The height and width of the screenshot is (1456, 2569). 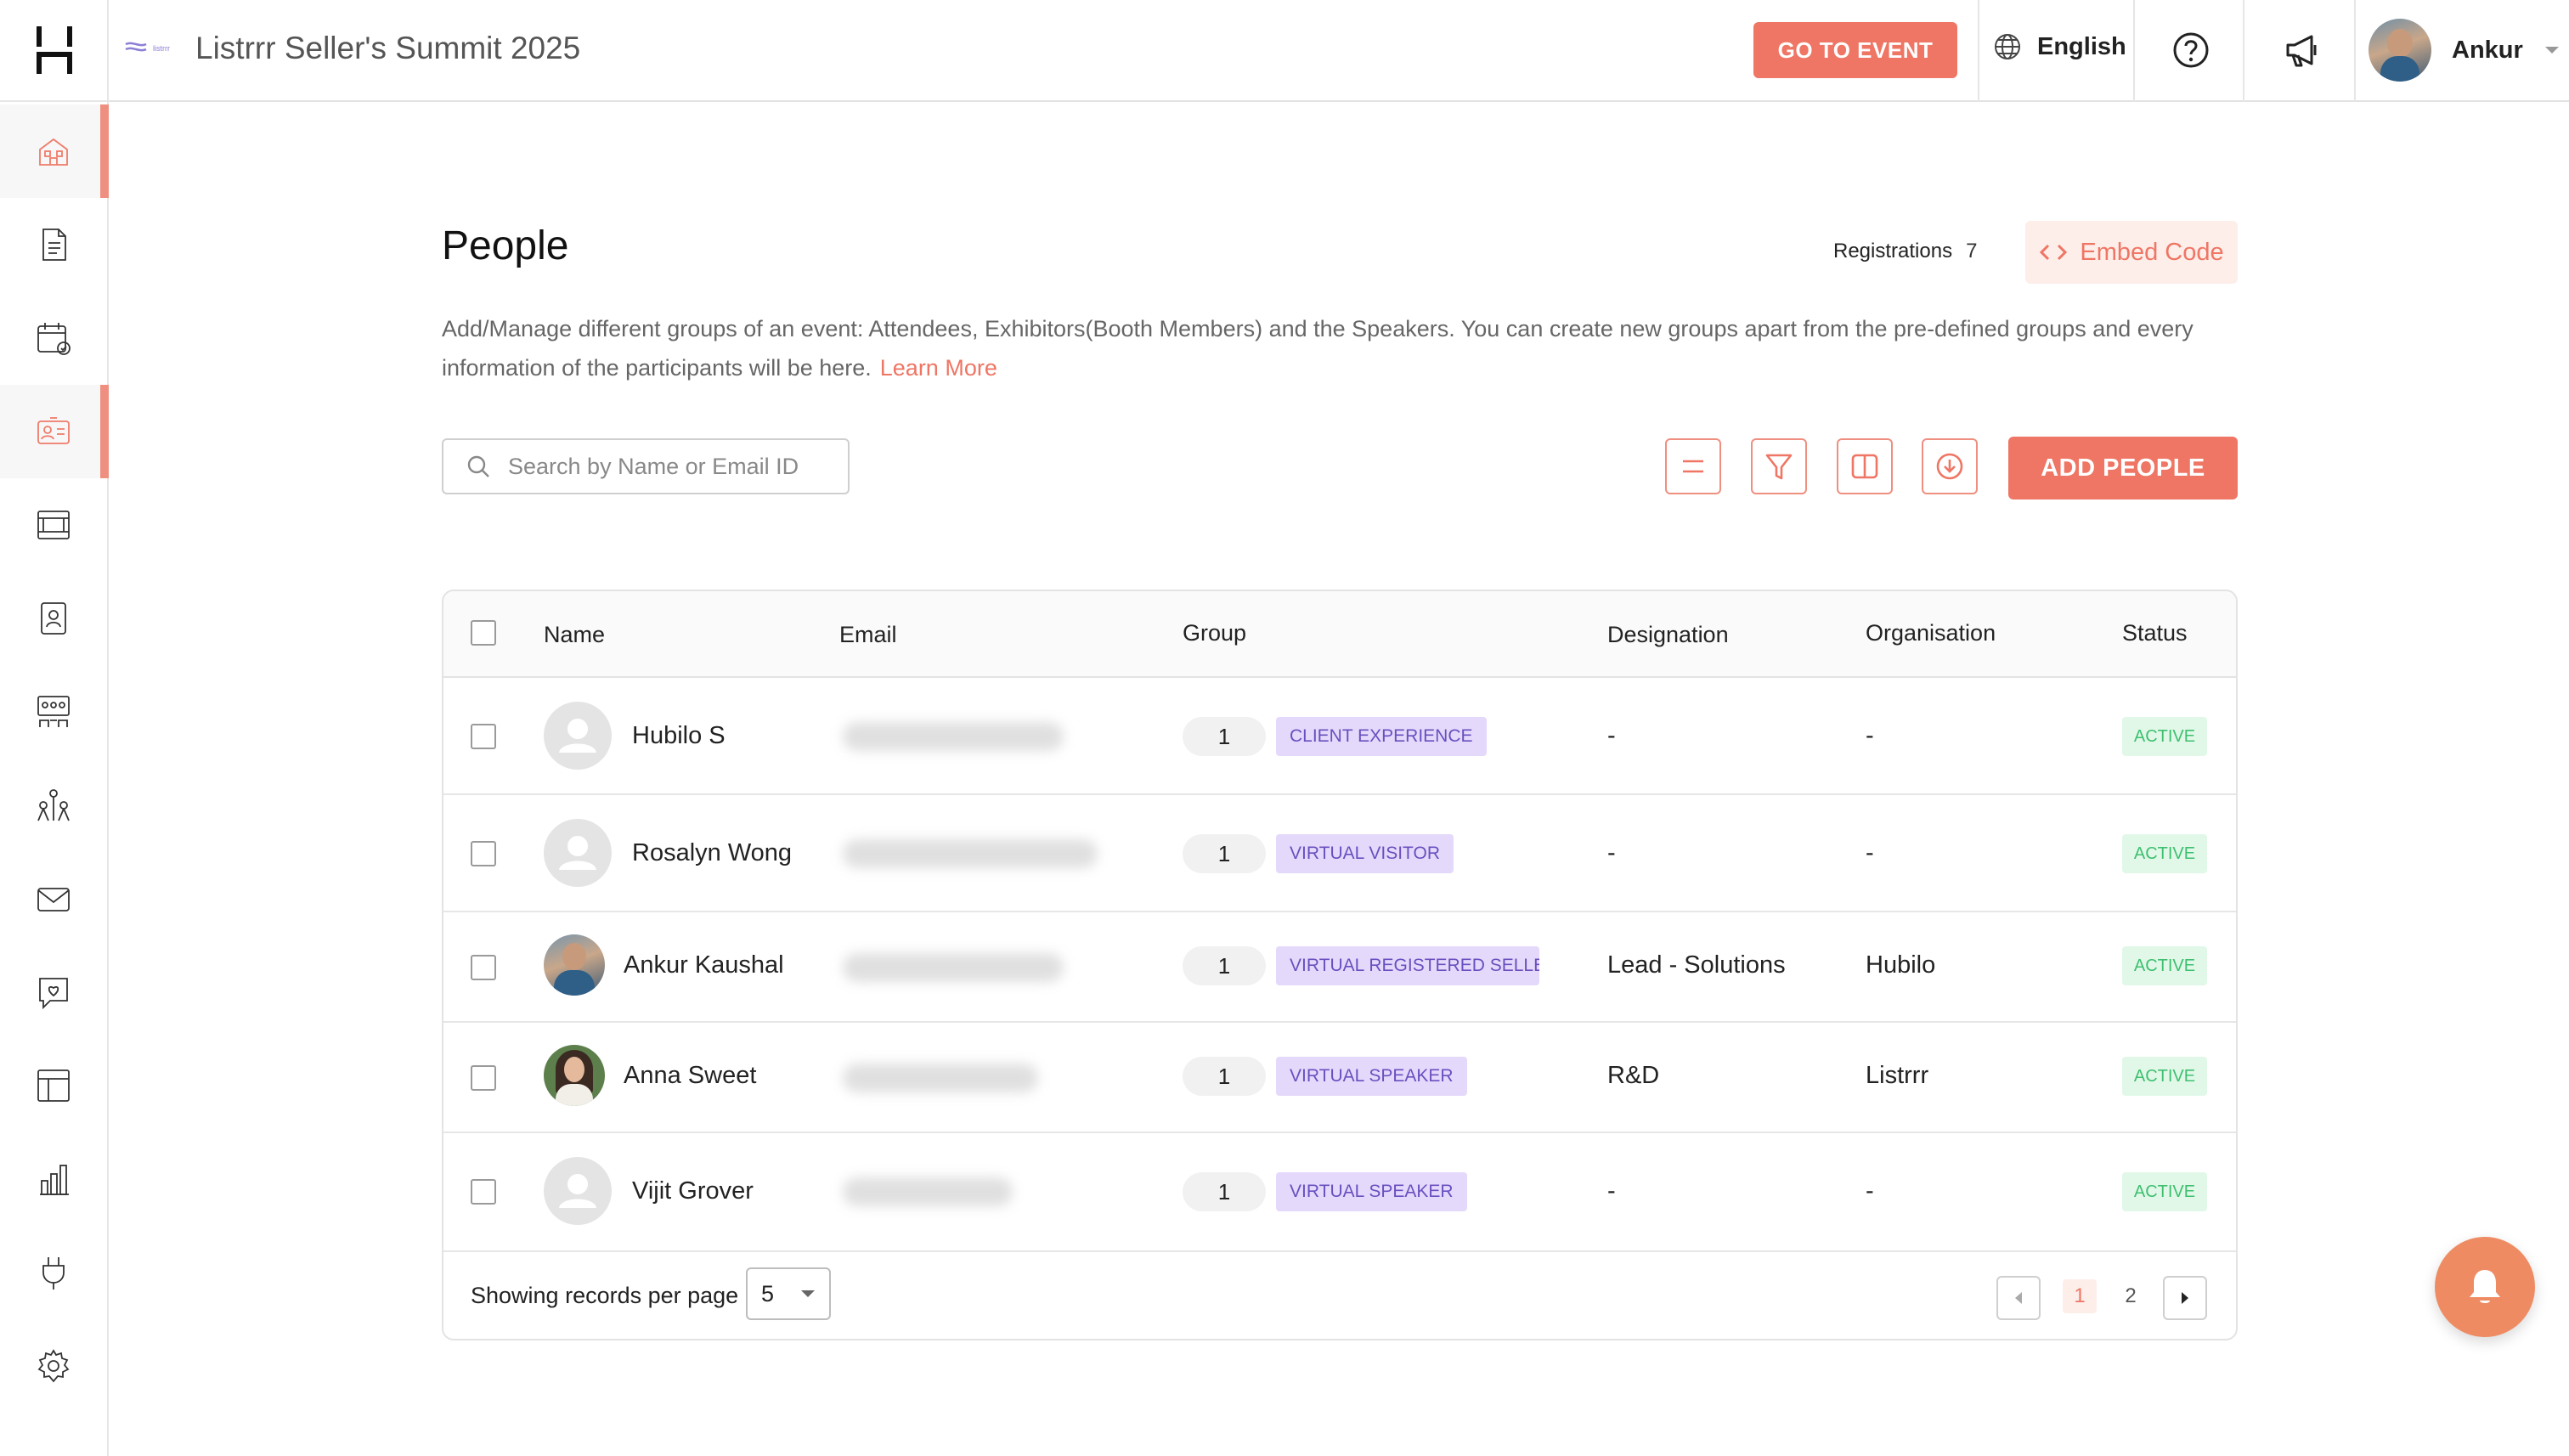 What do you see at coordinates (2155, 633) in the screenshot?
I see `column-header-status: Status` at bounding box center [2155, 633].